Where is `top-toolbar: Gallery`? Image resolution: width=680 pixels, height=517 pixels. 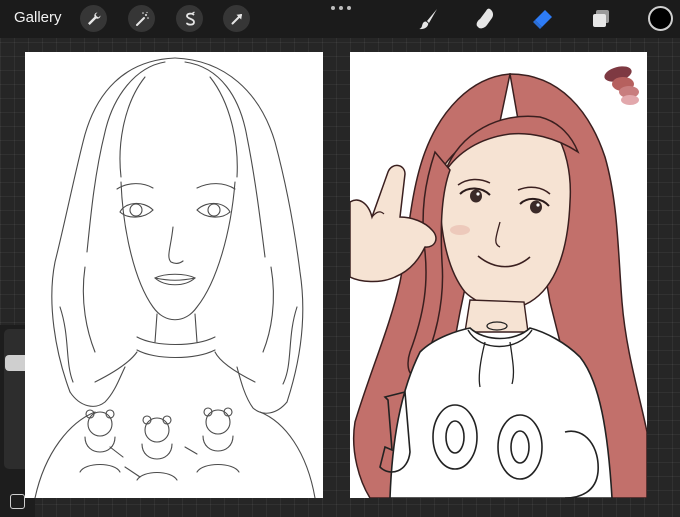 top-toolbar: Gallery is located at coordinates (340, 19).